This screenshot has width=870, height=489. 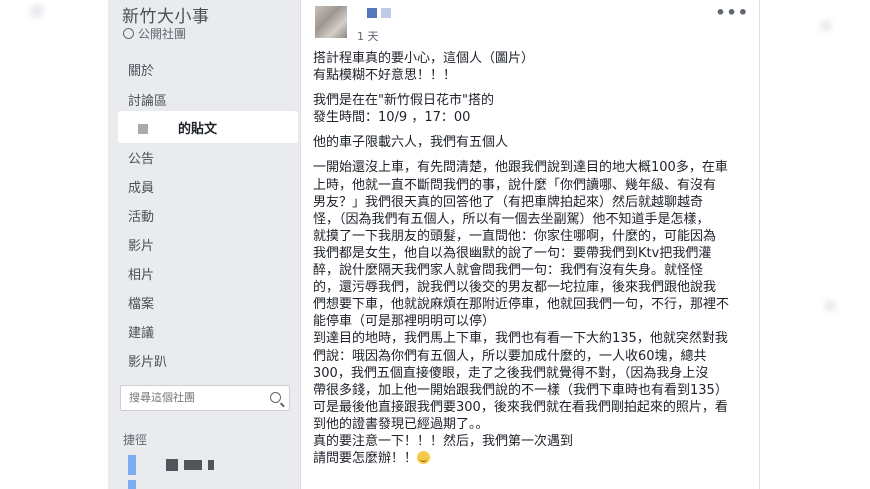 What do you see at coordinates (392, 118) in the screenshot?
I see `post-text-line: 發生時間：10/9 ，17：00` at bounding box center [392, 118].